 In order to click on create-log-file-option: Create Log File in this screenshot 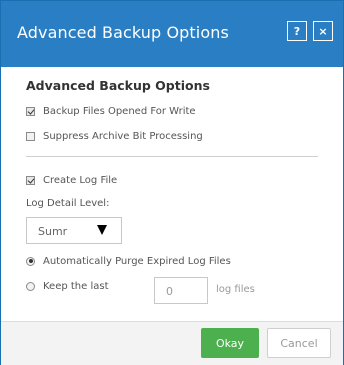, I will do `click(71, 180)`.